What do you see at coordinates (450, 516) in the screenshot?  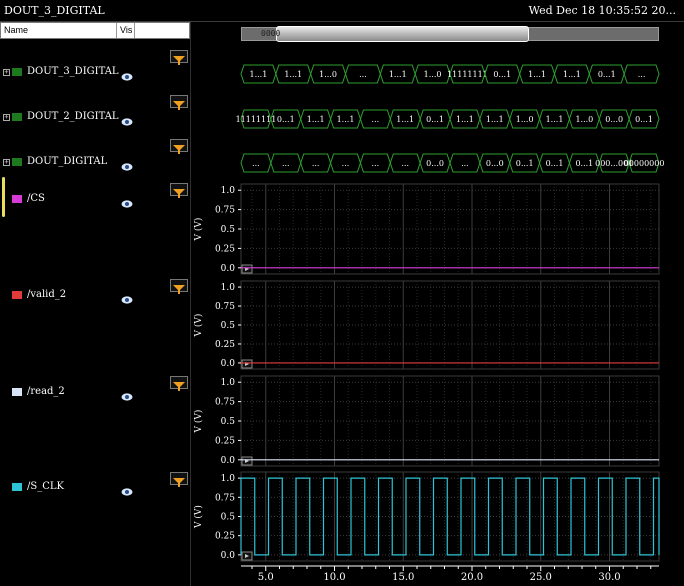 I see `series-line` at bounding box center [450, 516].